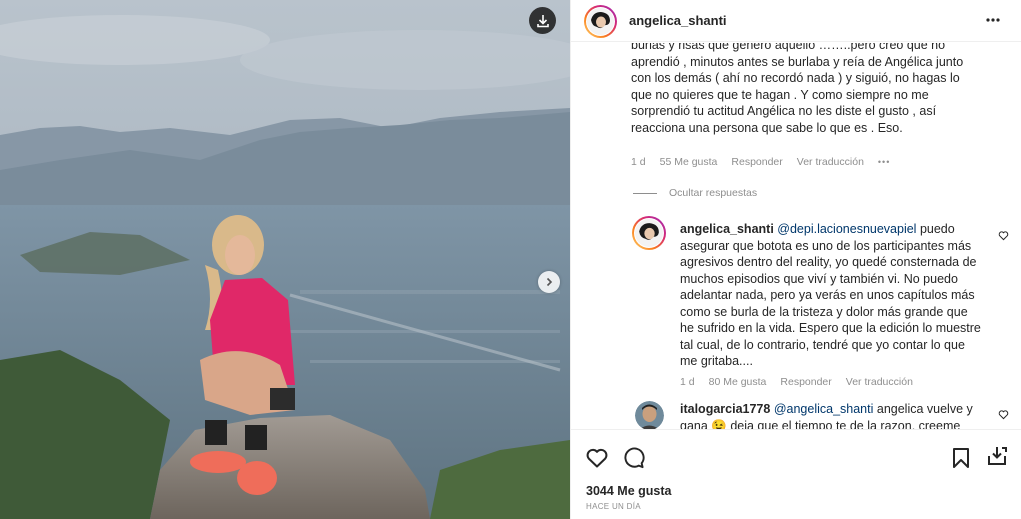  I want to click on next-image-button, so click(549, 282).